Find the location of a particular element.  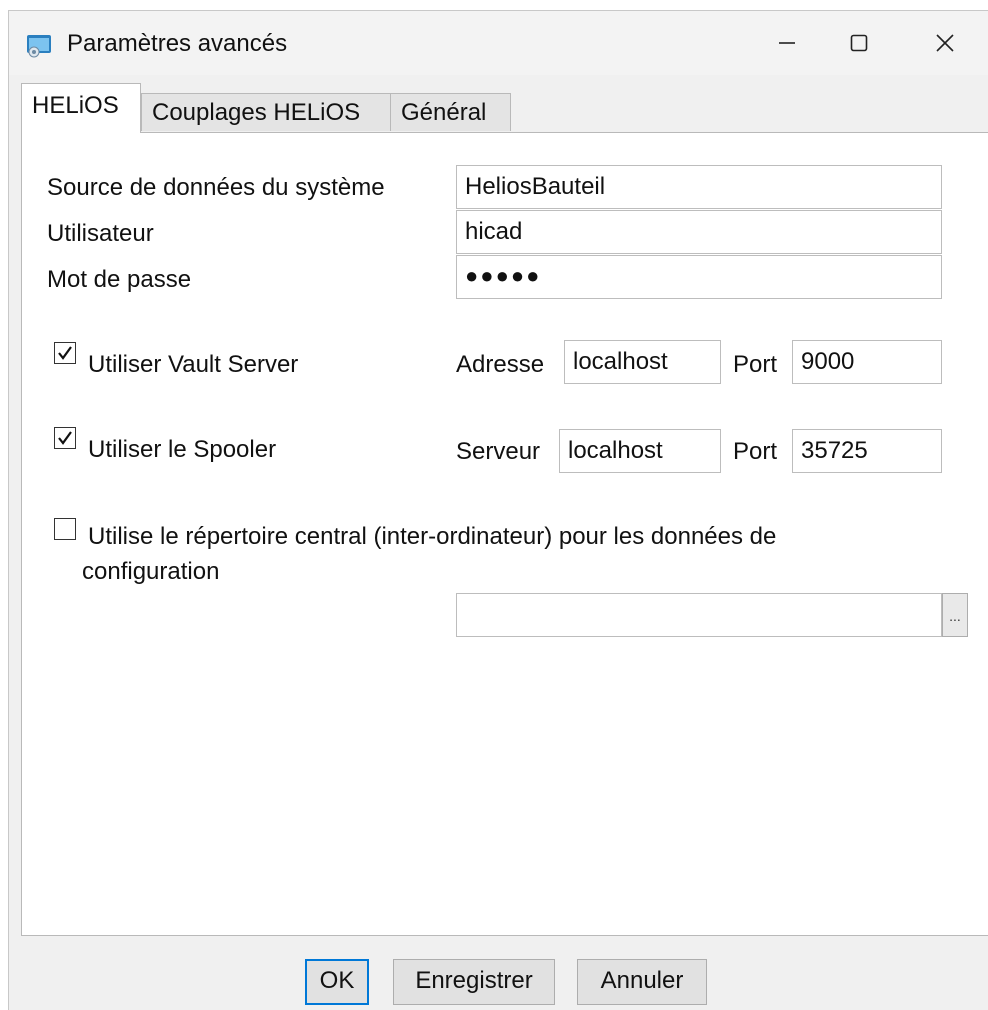

password-field: ●●●●● is located at coordinates (699, 277).